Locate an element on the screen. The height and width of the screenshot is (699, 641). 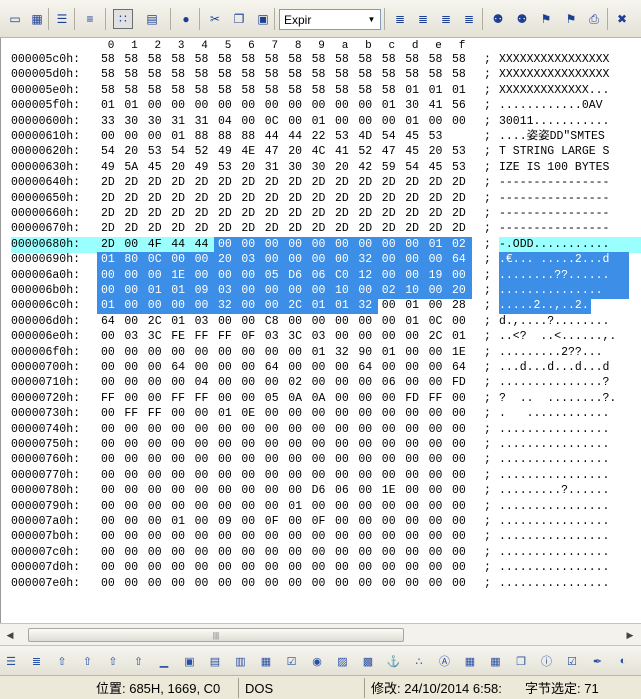
hex-byte: 47 is located at coordinates (273, 152).